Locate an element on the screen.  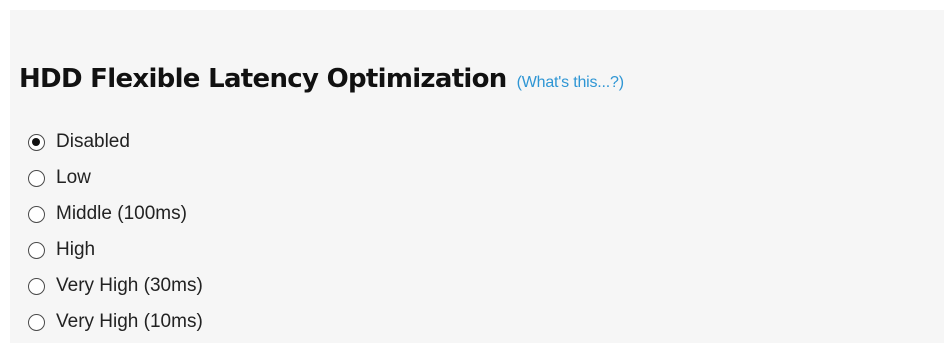
option-disabled: Disabled is located at coordinates (115, 142).